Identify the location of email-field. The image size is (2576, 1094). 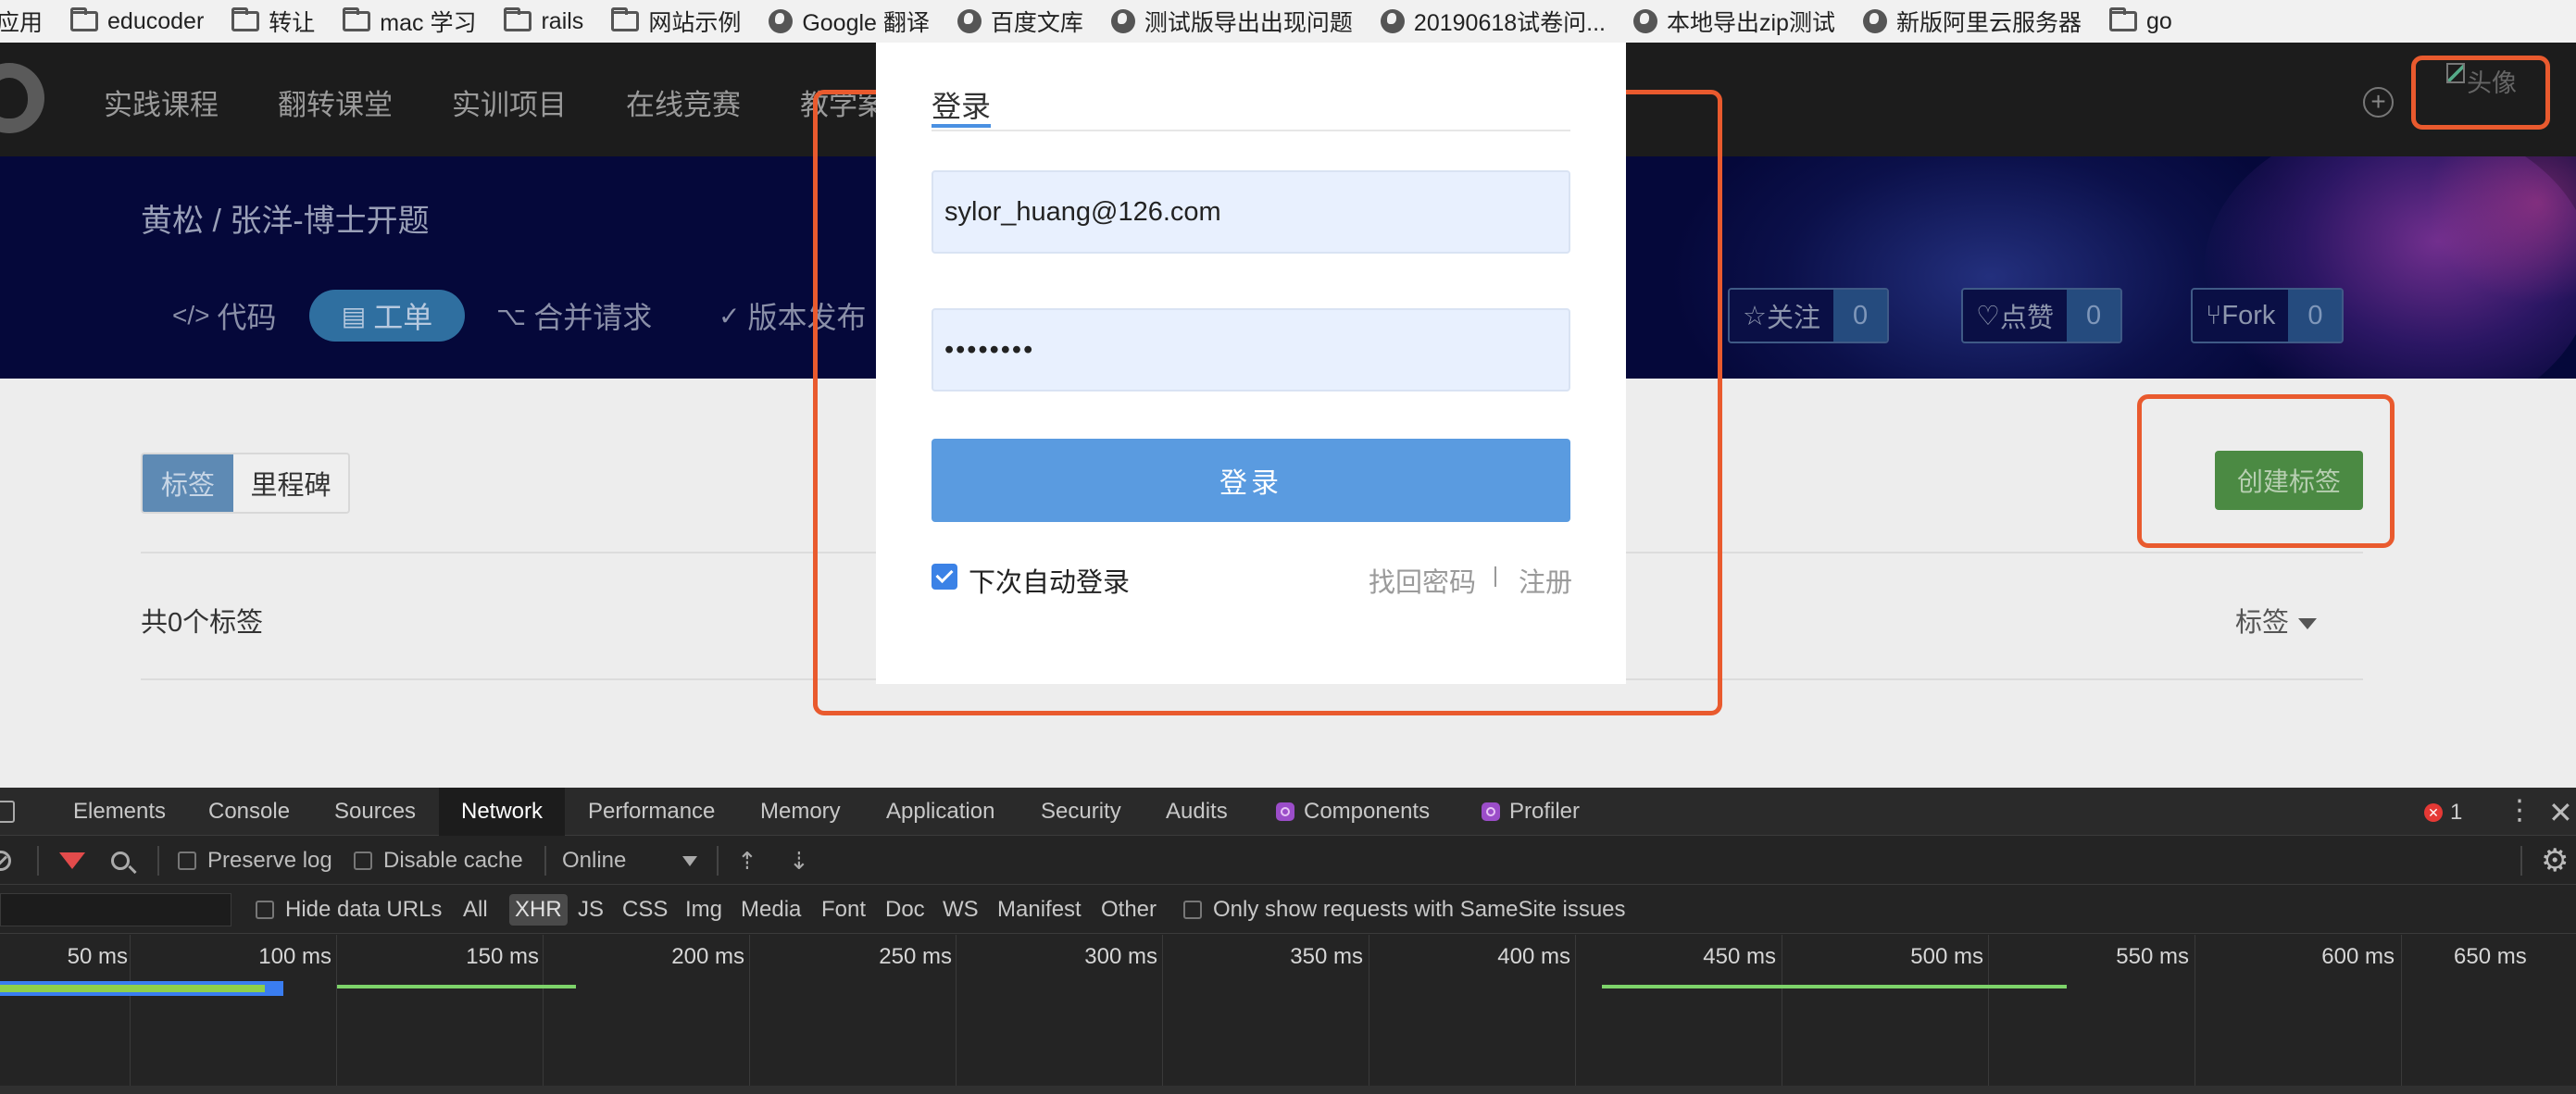
(1251, 212).